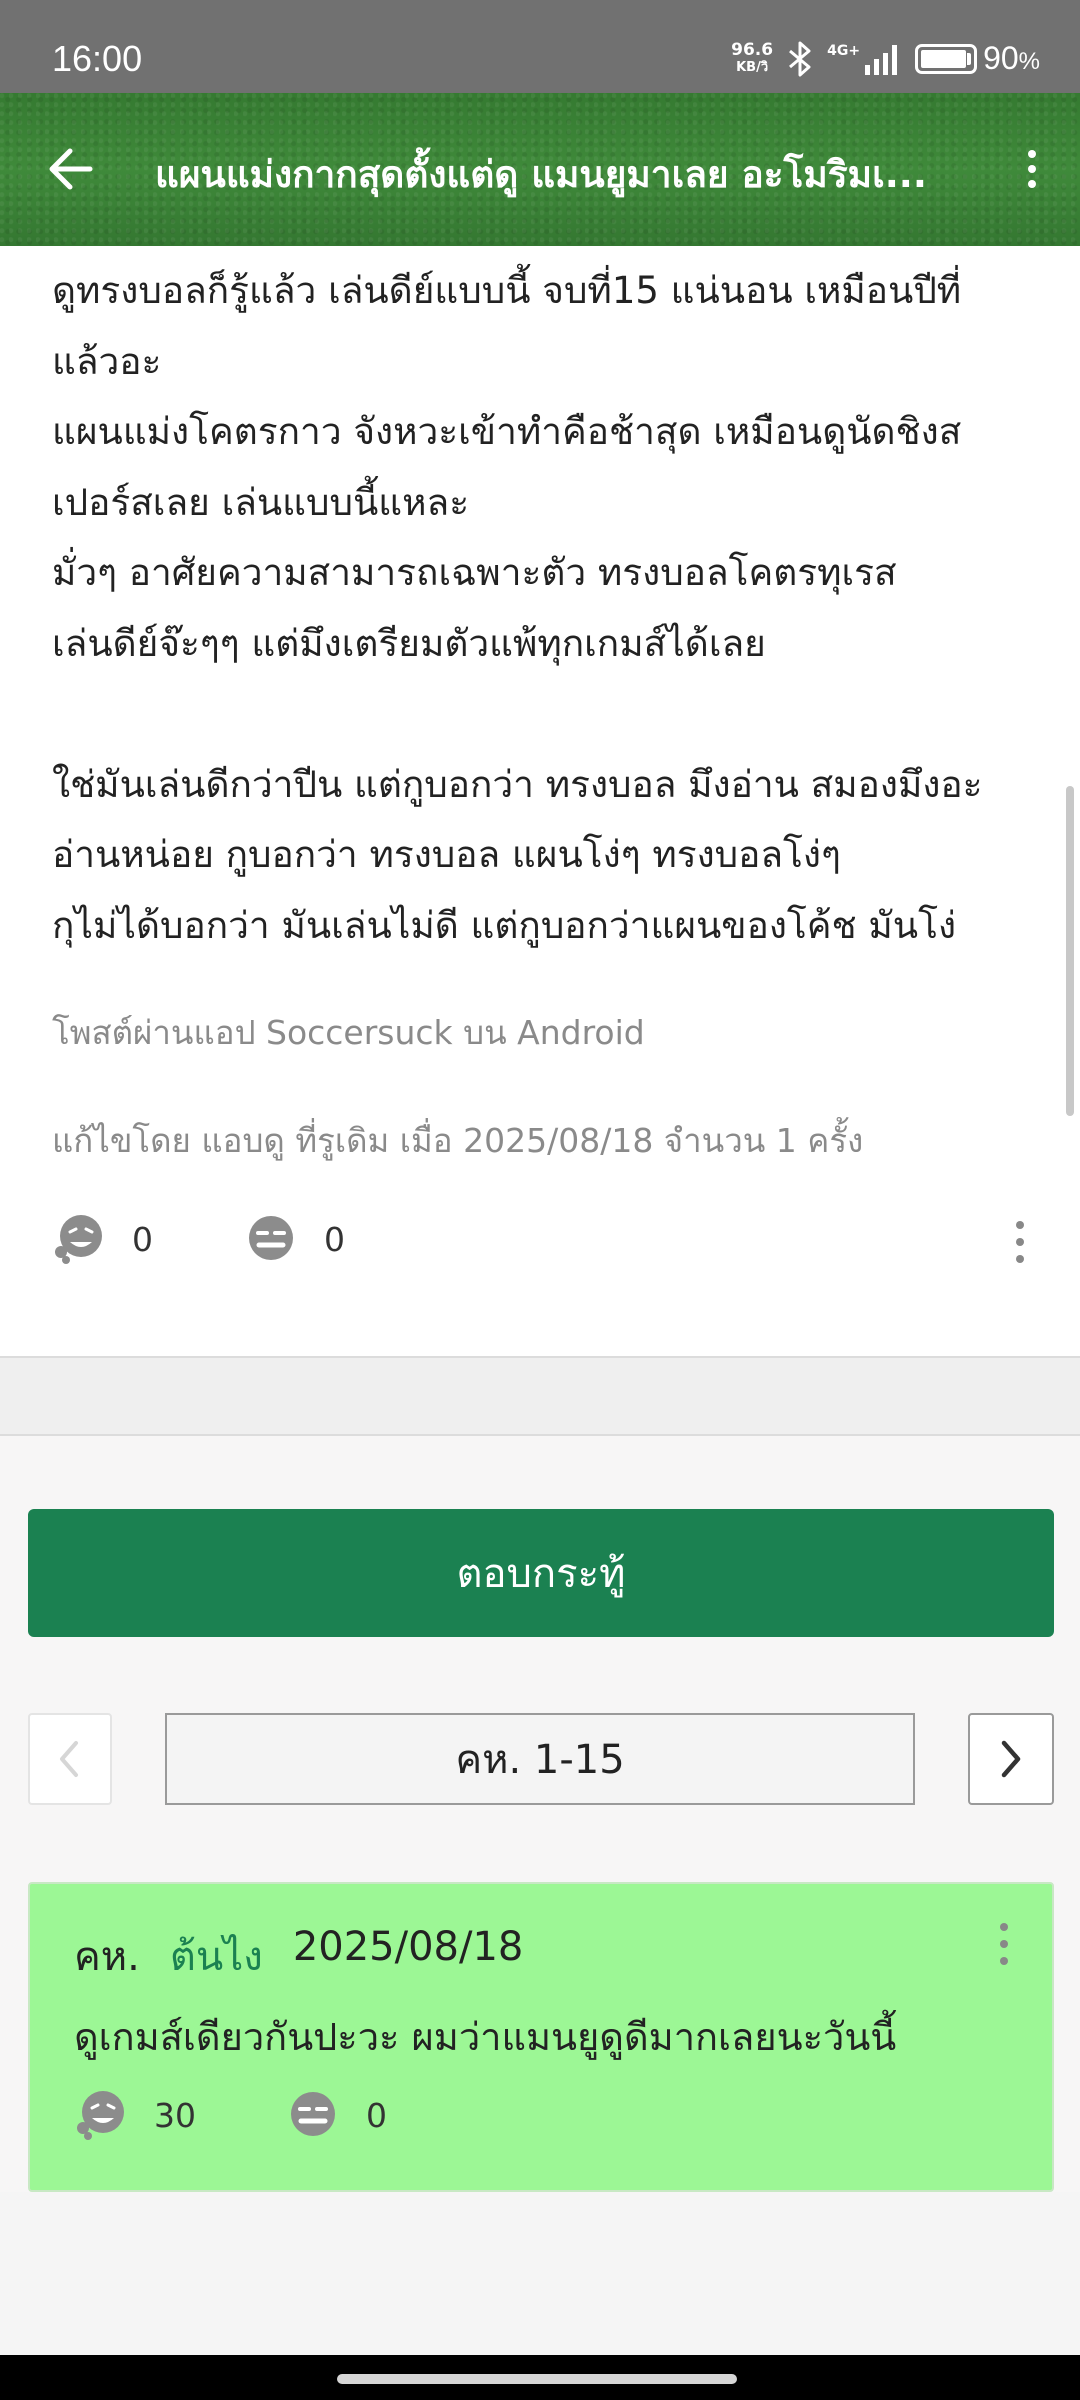 The image size is (1080, 2400). What do you see at coordinates (540, 2273) in the screenshot?
I see `bottom-empty-area` at bounding box center [540, 2273].